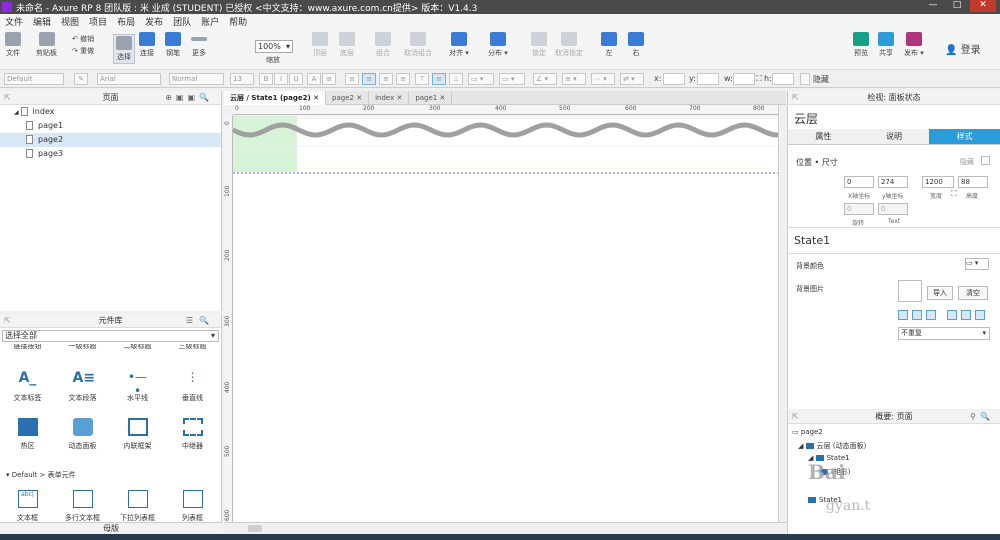 Image resolution: width=1000 pixels, height=540 pixels. What do you see at coordinates (940, 293) in the screenshot?
I see `import-button: 导入` at bounding box center [940, 293].